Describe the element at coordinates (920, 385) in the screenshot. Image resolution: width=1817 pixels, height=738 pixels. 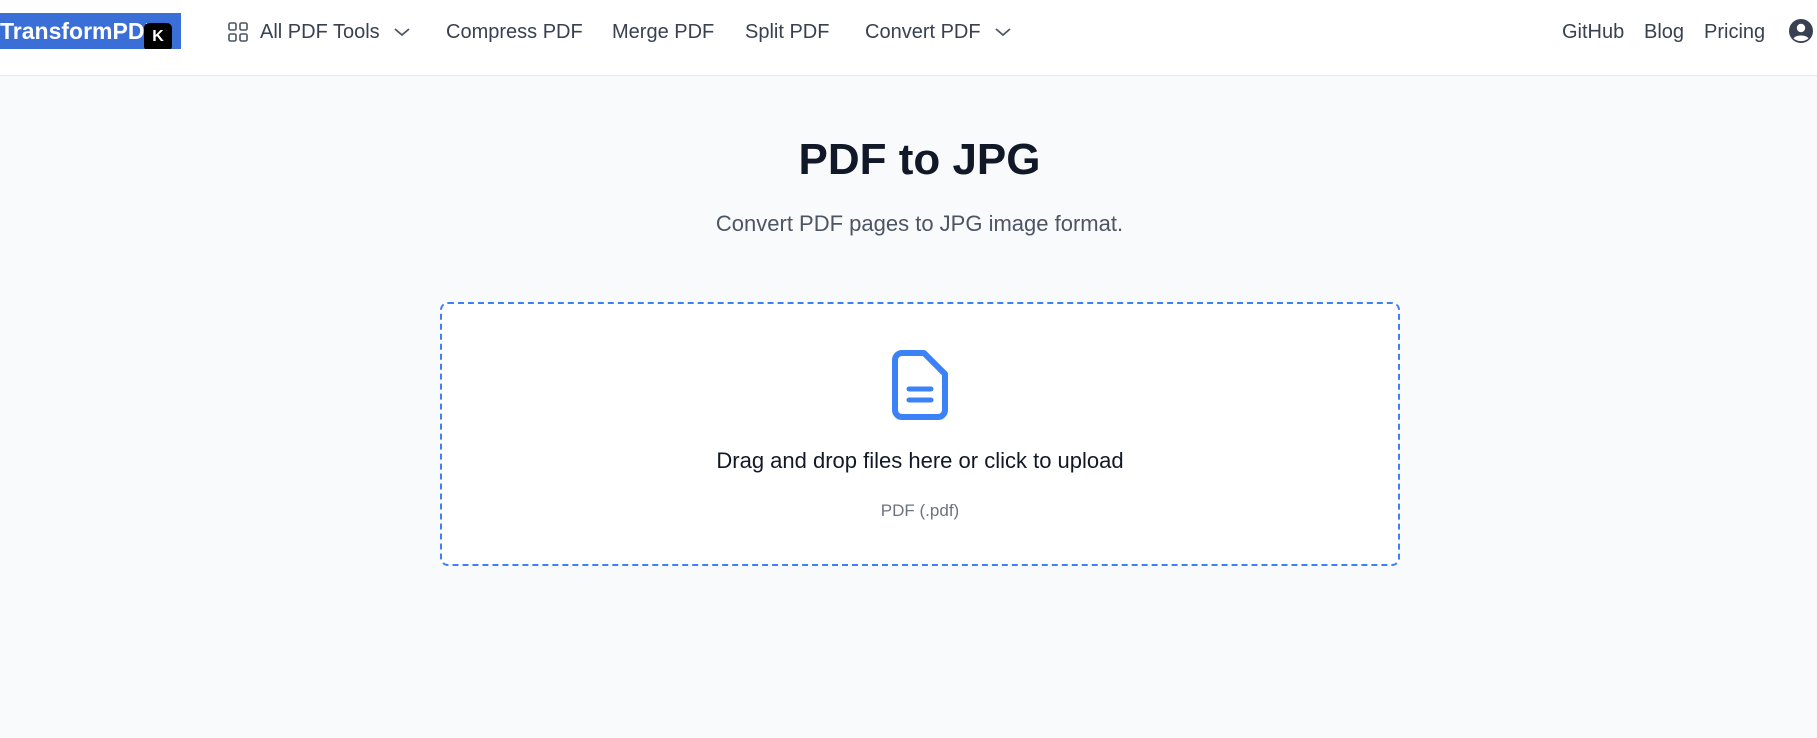
I see `file-text-icon` at that location.